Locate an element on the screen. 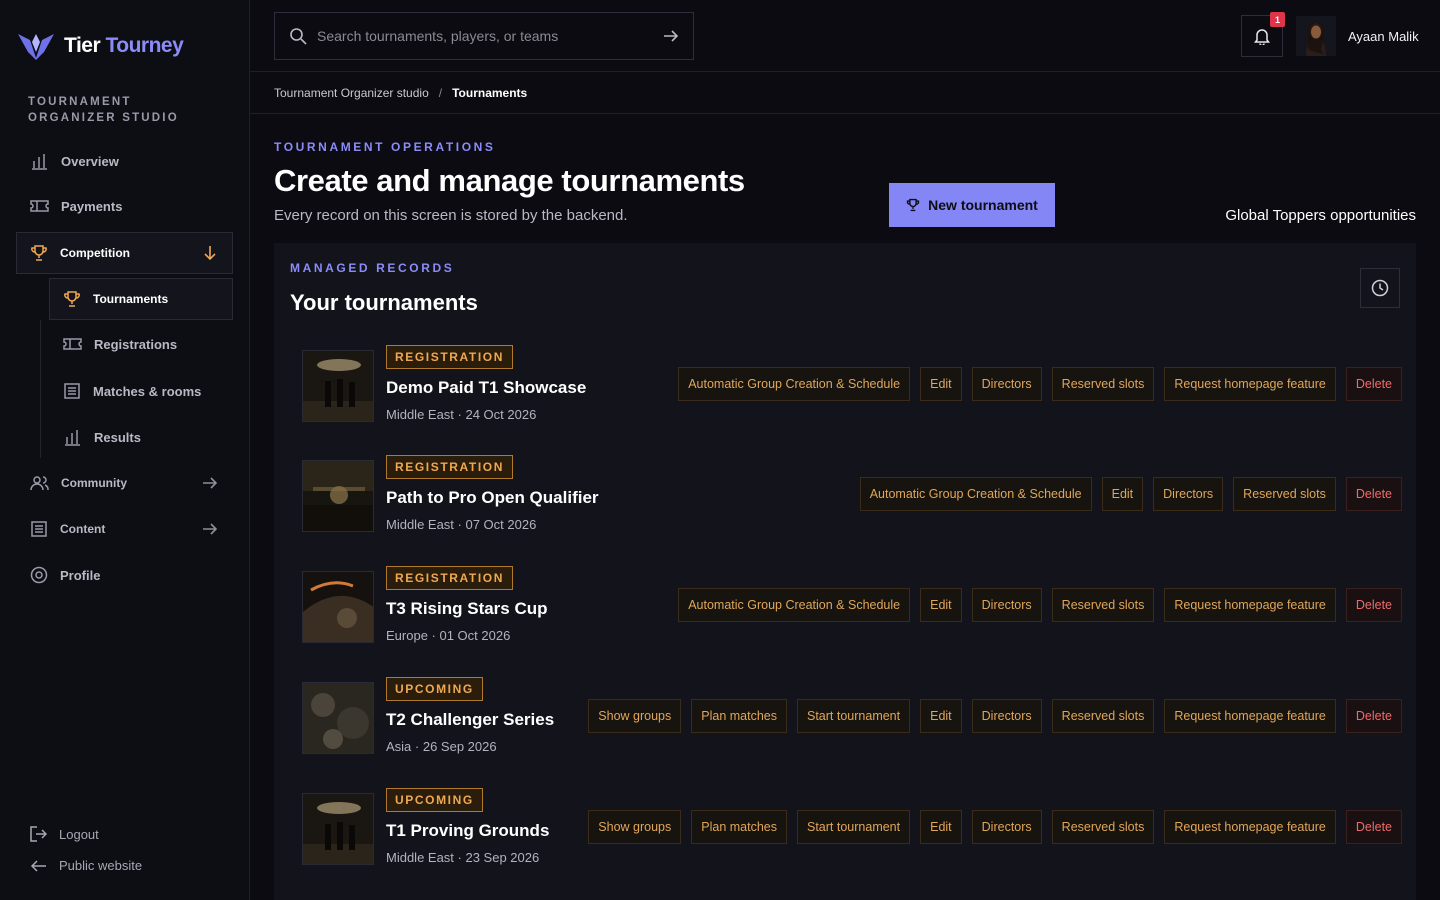 The width and height of the screenshot is (1440, 900). sidebar-item-profile: Profile is located at coordinates (65, 575).